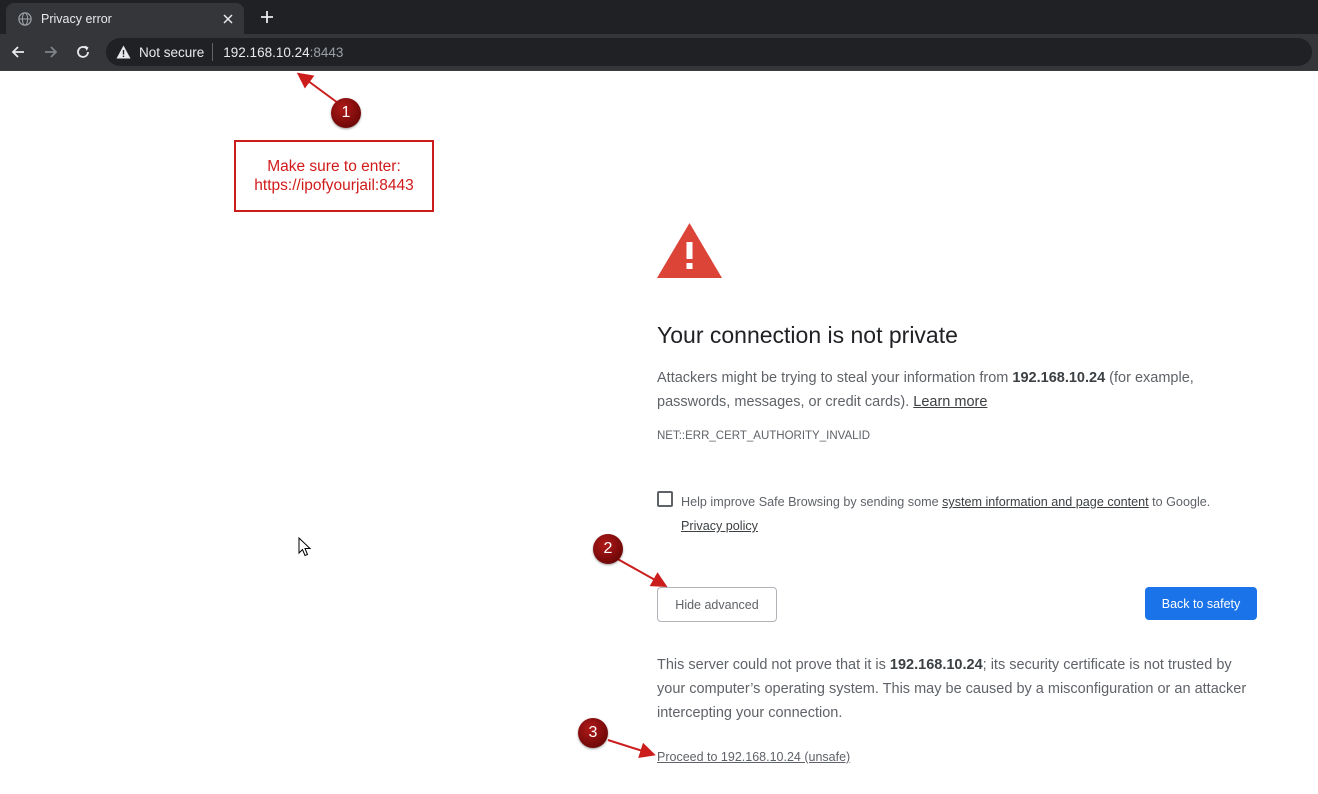 The image size is (1318, 794). What do you see at coordinates (593, 733) in the screenshot?
I see `annotation-badge-3: 3` at bounding box center [593, 733].